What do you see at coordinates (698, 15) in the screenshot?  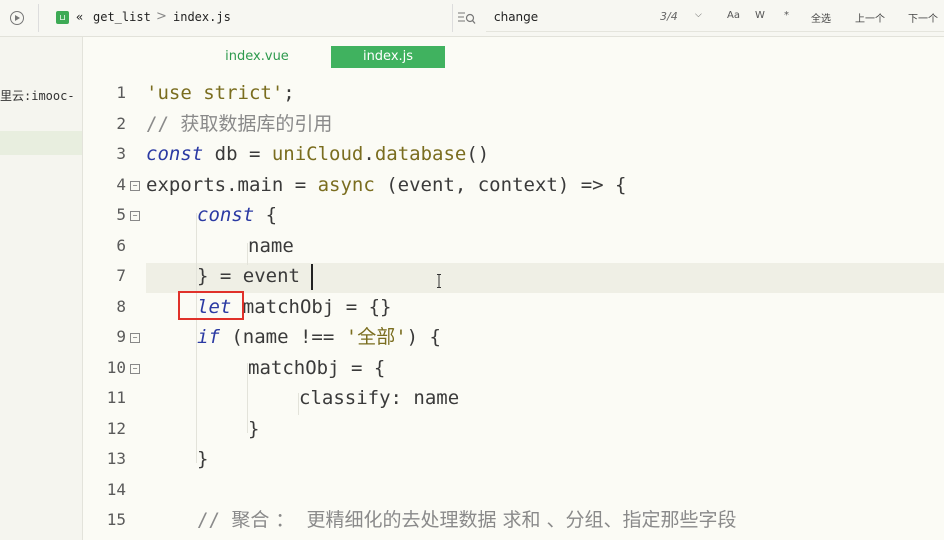 I see `chevron-down-icon: ⌵` at bounding box center [698, 15].